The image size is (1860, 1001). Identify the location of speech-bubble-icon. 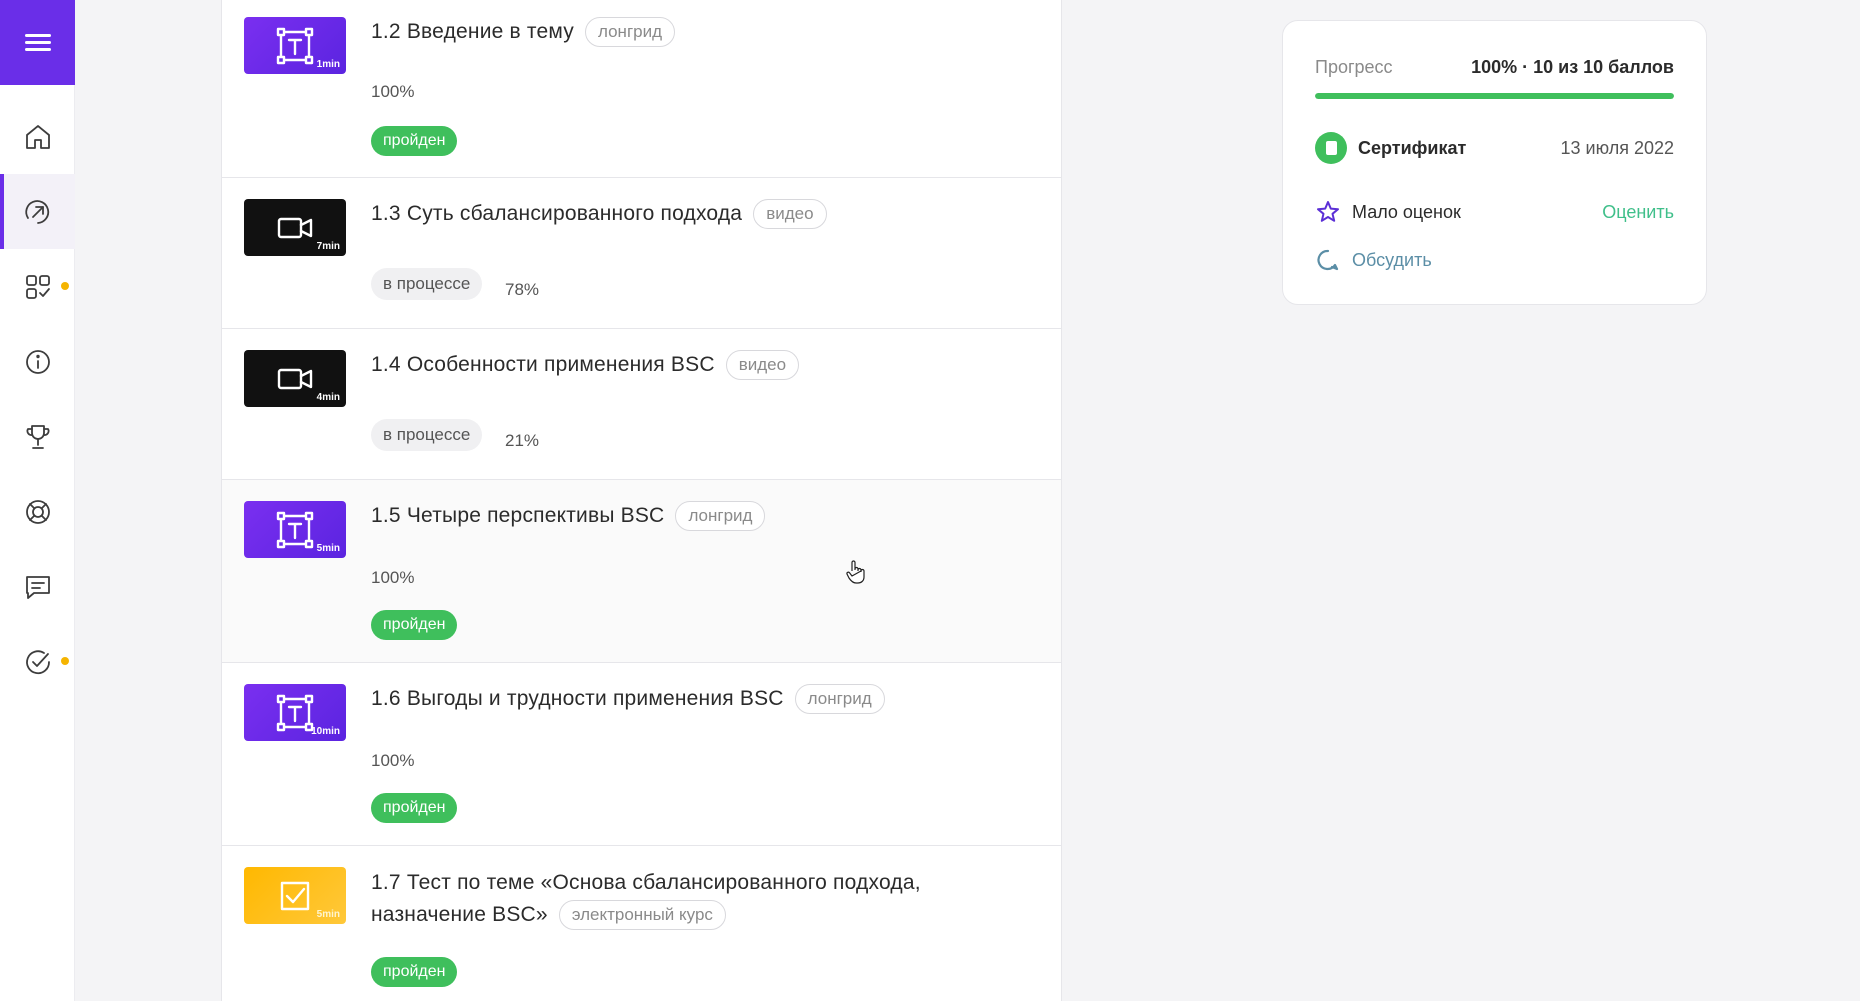
(1328, 260).